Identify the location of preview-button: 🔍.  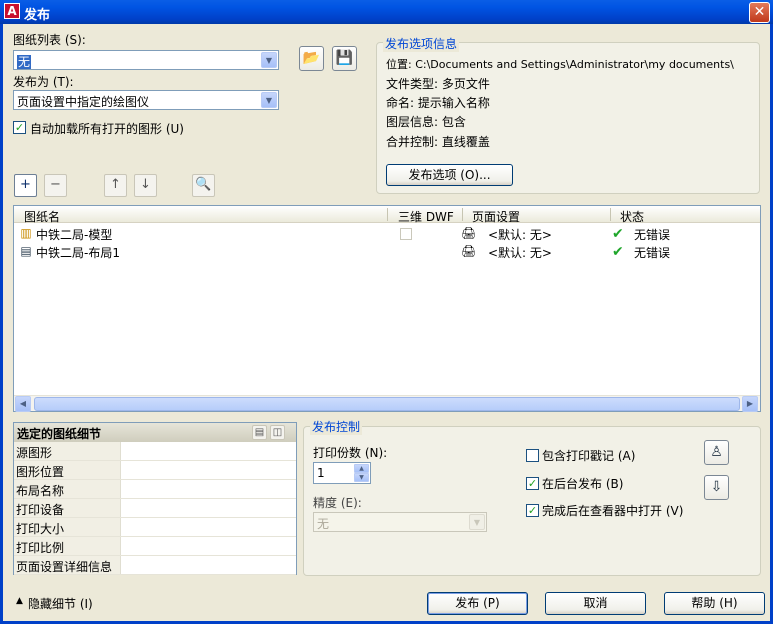
(203, 185).